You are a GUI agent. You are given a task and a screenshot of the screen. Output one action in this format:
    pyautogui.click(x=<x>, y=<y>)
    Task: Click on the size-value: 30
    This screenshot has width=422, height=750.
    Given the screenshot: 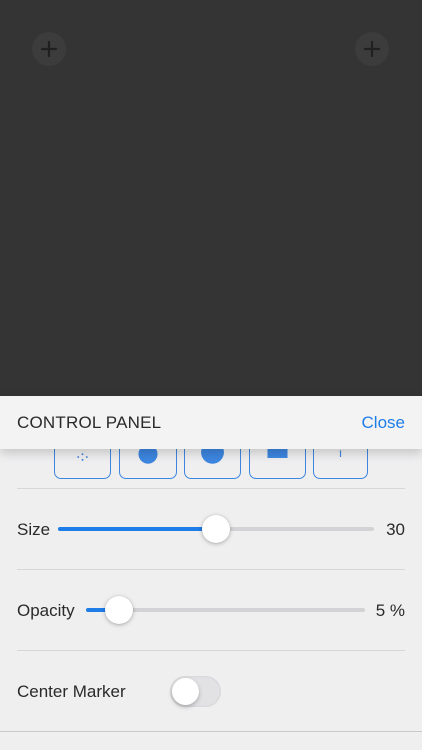 What is the action you would take?
    pyautogui.click(x=395, y=529)
    